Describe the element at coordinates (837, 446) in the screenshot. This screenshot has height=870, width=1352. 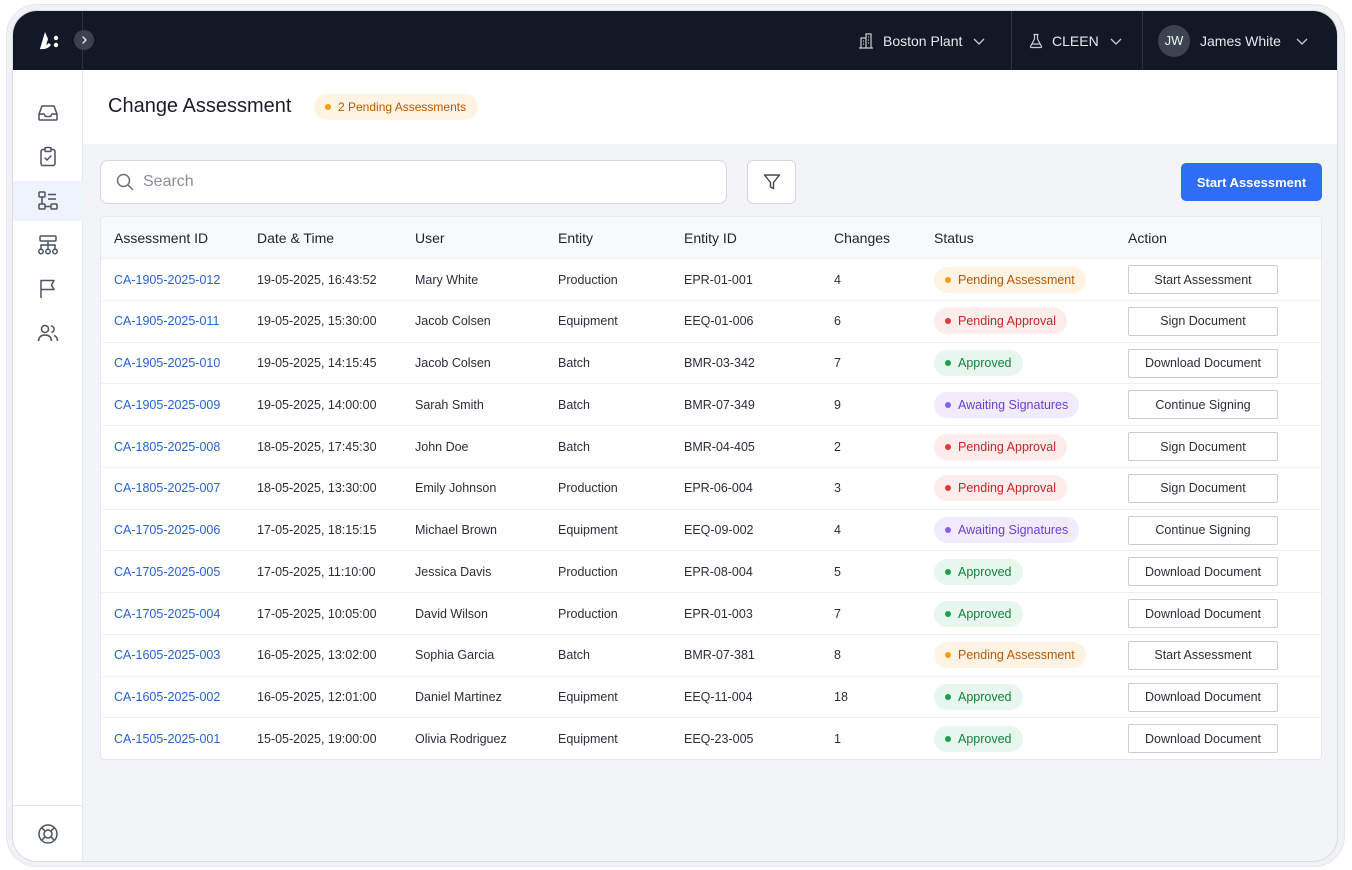
I see `changes-cell: 2` at that location.